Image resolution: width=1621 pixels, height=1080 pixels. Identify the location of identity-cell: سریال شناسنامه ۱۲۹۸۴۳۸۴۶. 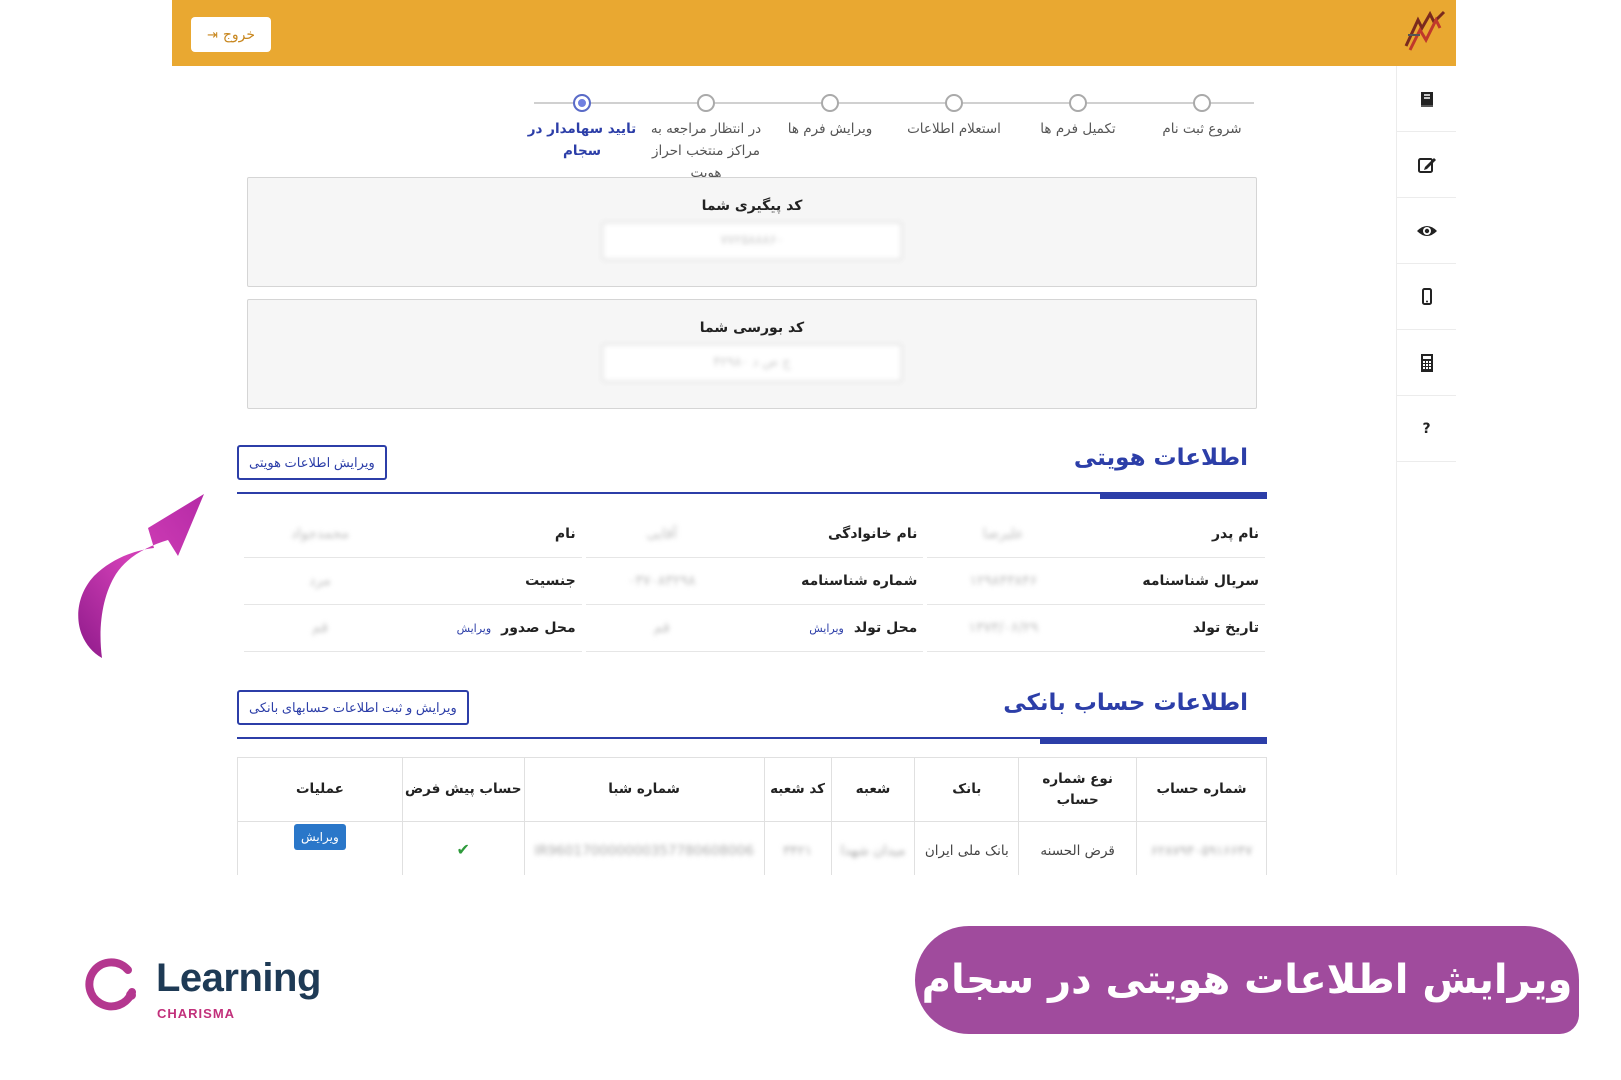
(1096, 581).